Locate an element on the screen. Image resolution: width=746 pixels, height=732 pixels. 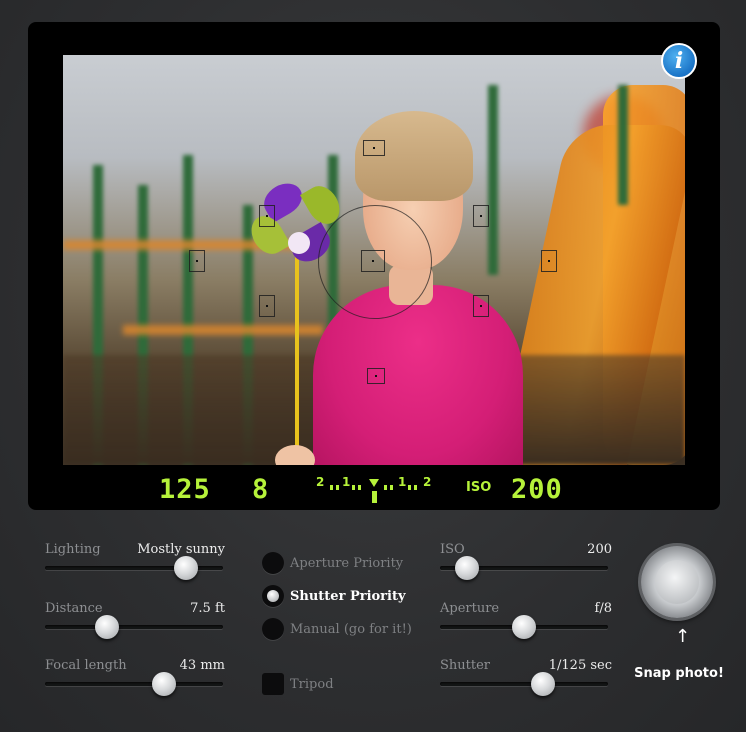
distance-slider-track is located at coordinates (134, 627).